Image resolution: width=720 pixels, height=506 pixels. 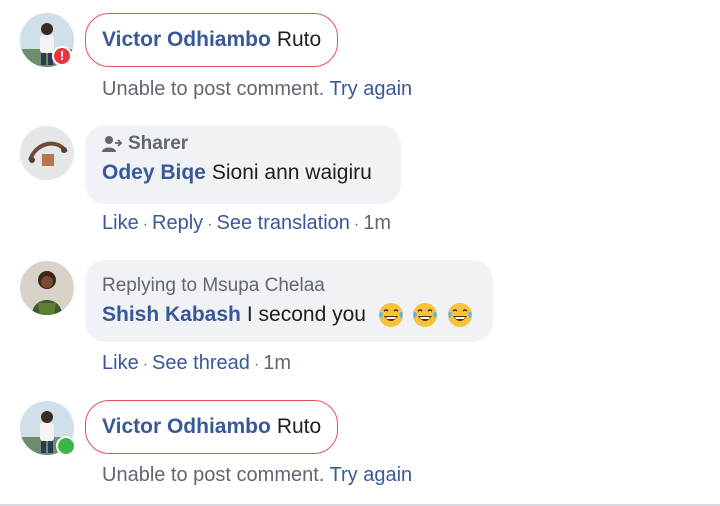 I want to click on sharer-badge: Sharer, so click(x=243, y=144).